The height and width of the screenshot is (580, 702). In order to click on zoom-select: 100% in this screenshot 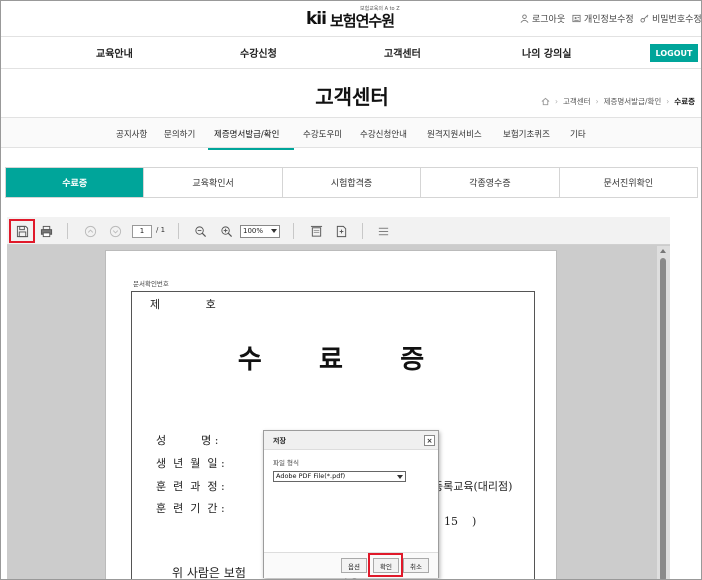, I will do `click(260, 231)`.